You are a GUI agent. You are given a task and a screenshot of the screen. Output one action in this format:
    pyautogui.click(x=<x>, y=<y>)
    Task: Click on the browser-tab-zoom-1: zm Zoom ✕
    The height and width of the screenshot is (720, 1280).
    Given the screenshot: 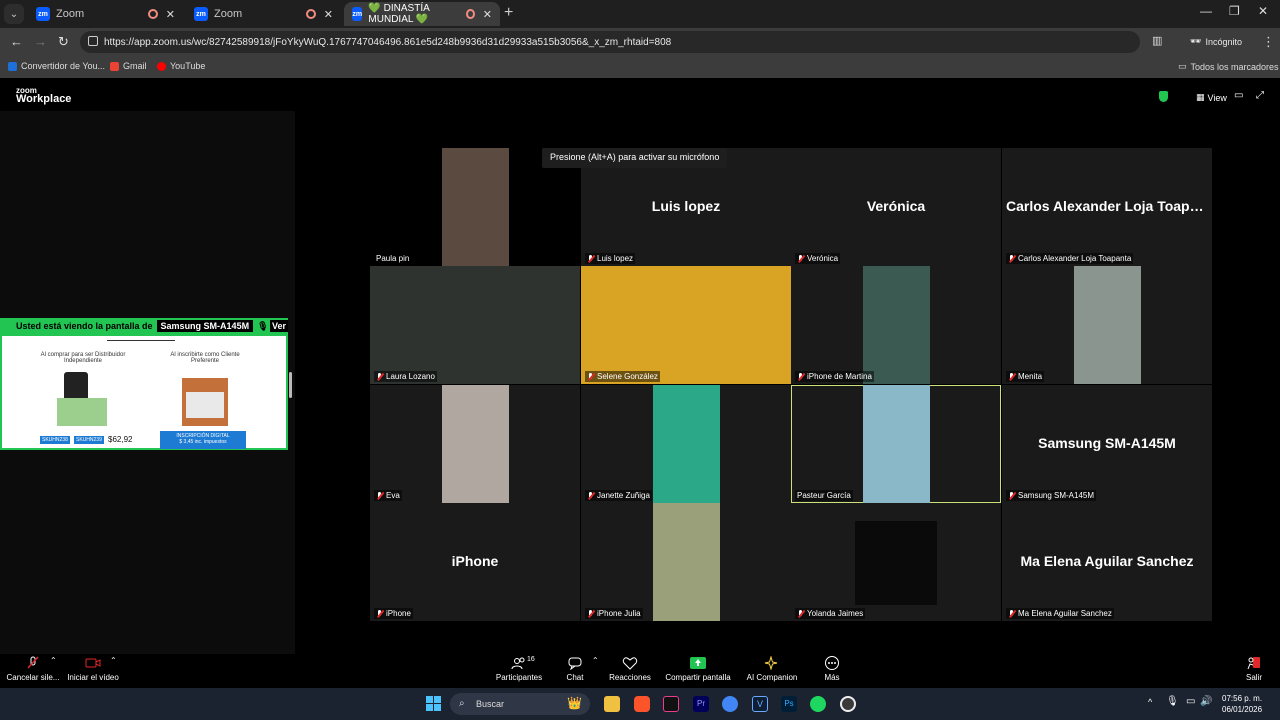 What is the action you would take?
    pyautogui.click(x=105, y=14)
    